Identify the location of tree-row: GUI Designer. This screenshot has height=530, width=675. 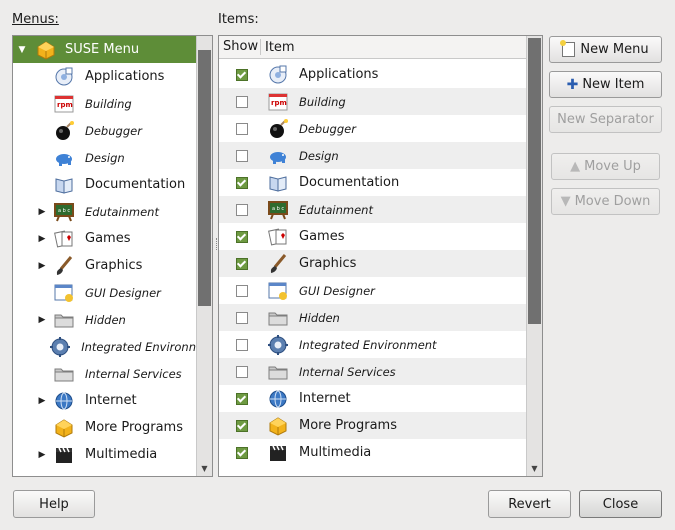
(104, 292).